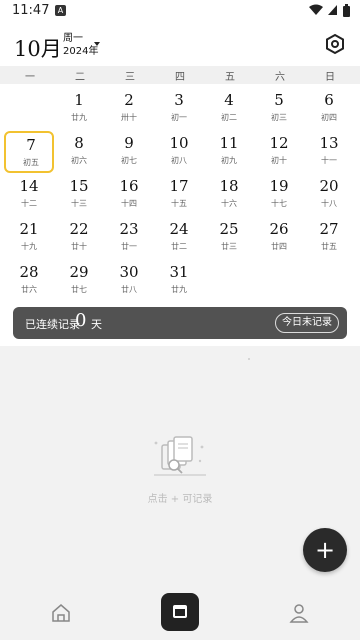 This screenshot has width=360, height=640. I want to click on document-search-icon, so click(180, 456).